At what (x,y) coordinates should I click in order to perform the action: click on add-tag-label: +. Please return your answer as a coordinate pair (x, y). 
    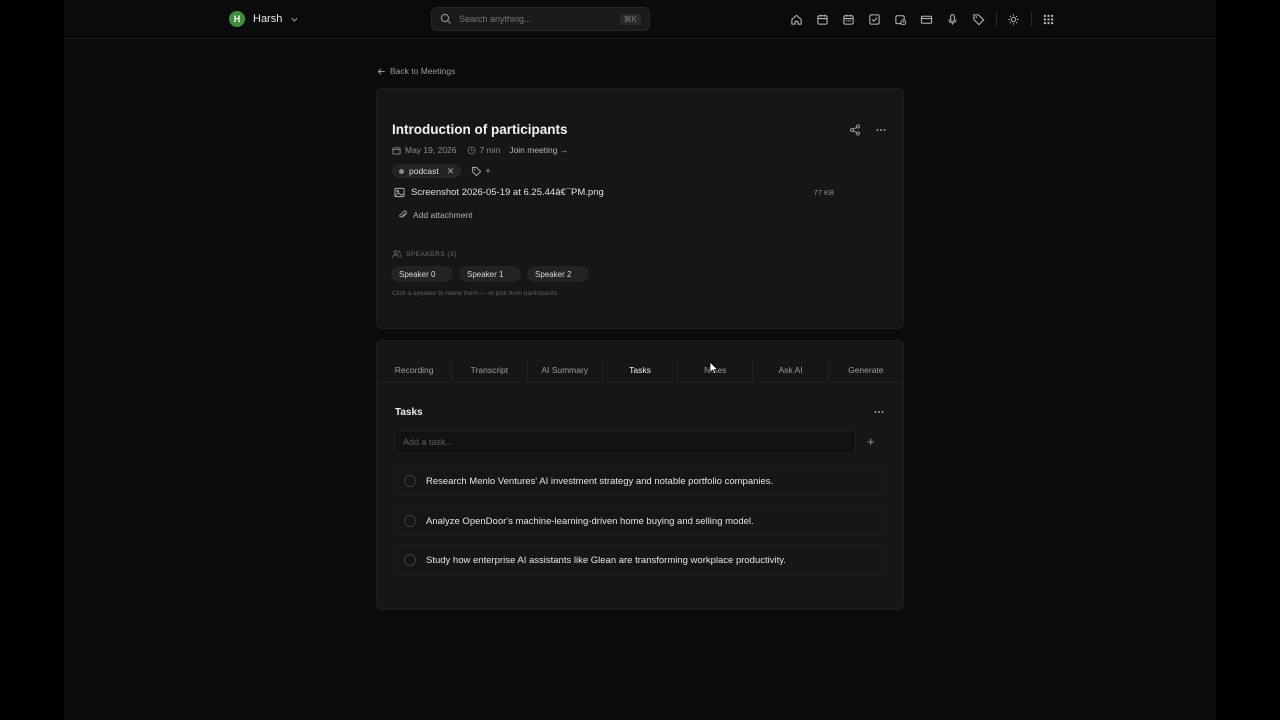
    Looking at the image, I should click on (488, 171).